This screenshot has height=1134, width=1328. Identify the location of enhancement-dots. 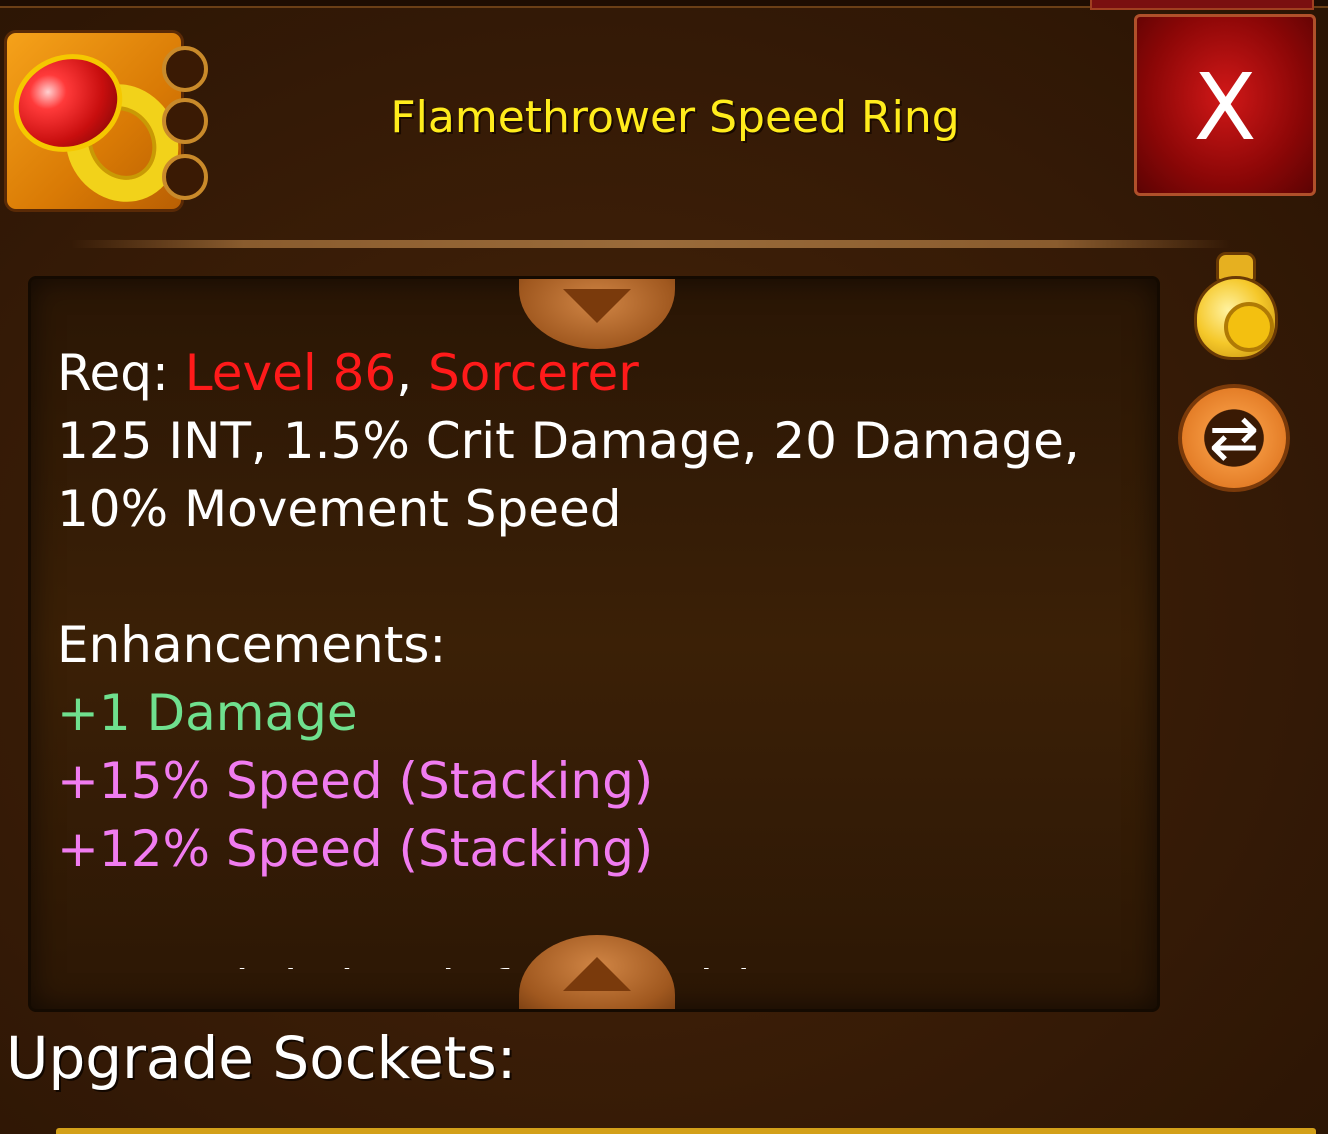
(56, 210).